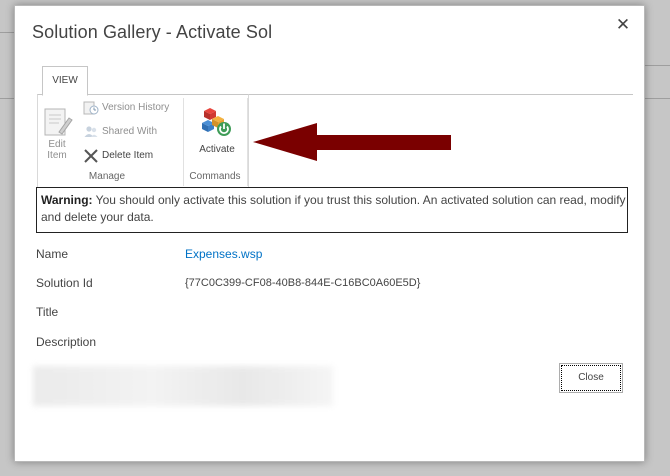  Describe the element at coordinates (303, 283) in the screenshot. I see `solution-id-value: {77C0C399-CF08-40B8-844E-C16BC0A60E5D}` at that location.